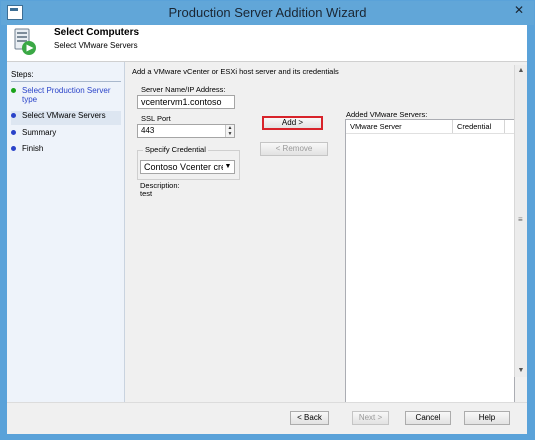 This screenshot has width=535, height=440. Describe the element at coordinates (13, 115) in the screenshot. I see `step-current-icon` at that location.